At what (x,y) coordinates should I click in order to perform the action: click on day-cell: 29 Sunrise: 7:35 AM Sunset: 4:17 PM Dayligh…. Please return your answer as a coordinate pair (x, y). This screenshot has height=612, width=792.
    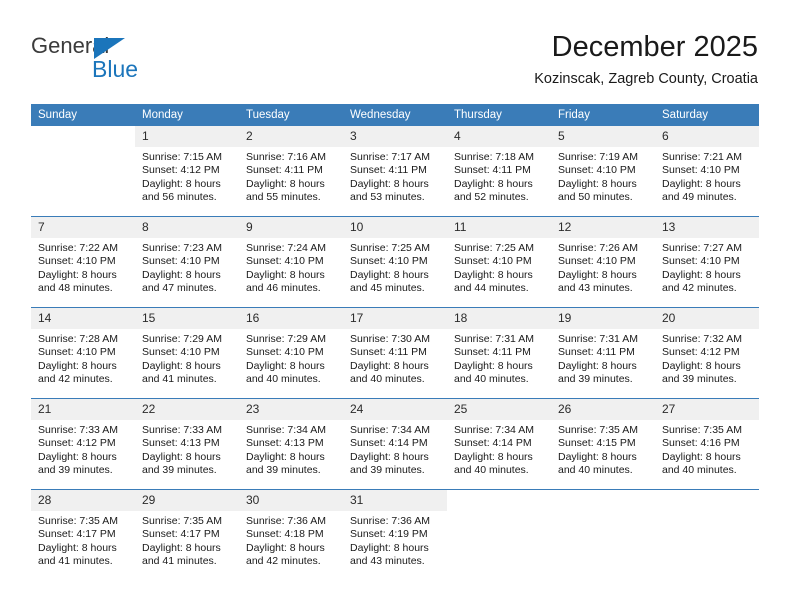
    Looking at the image, I should click on (187, 535).